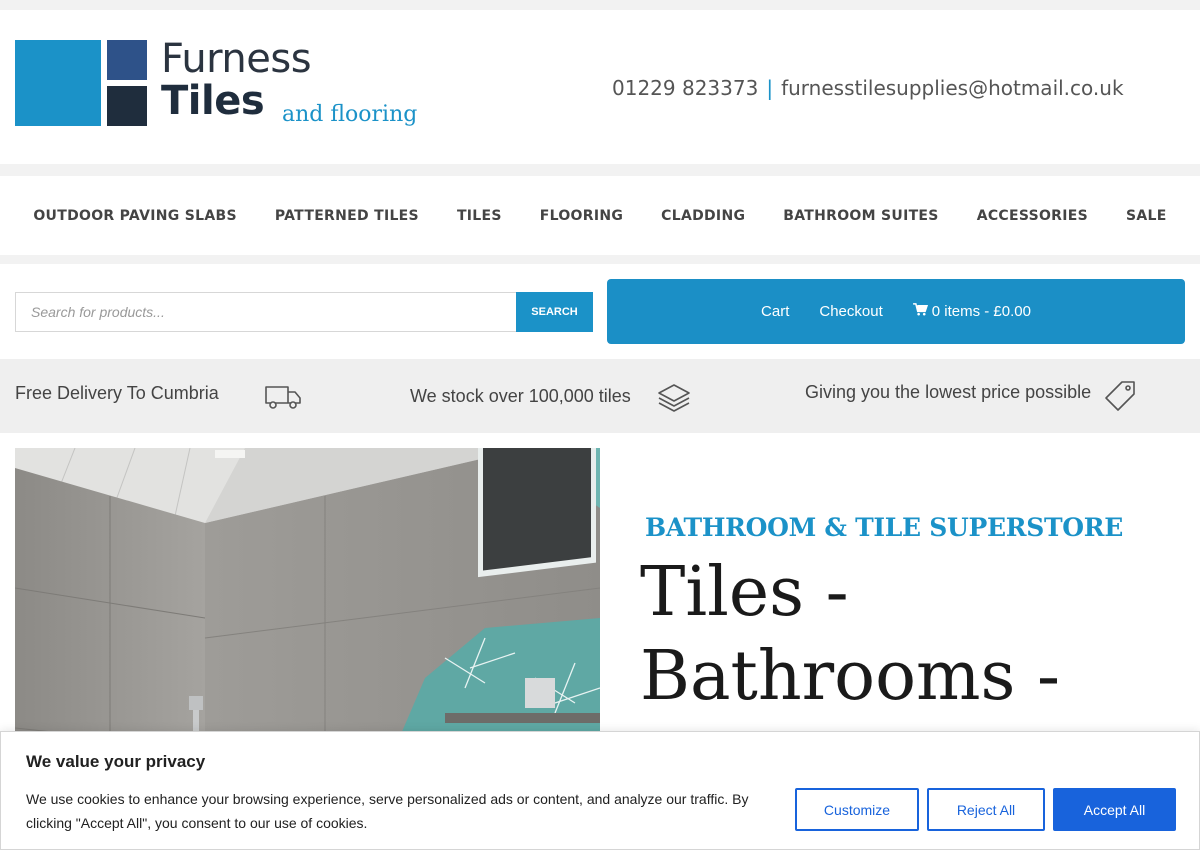 The image size is (1200, 850). I want to click on customize-button: Customize, so click(857, 809).